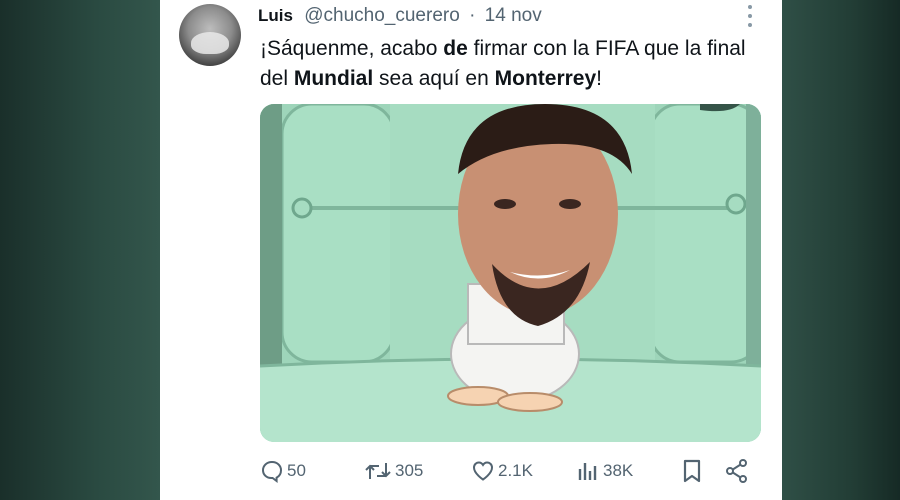 The height and width of the screenshot is (500, 900). What do you see at coordinates (618, 470) in the screenshot?
I see `views-count: 38K` at bounding box center [618, 470].